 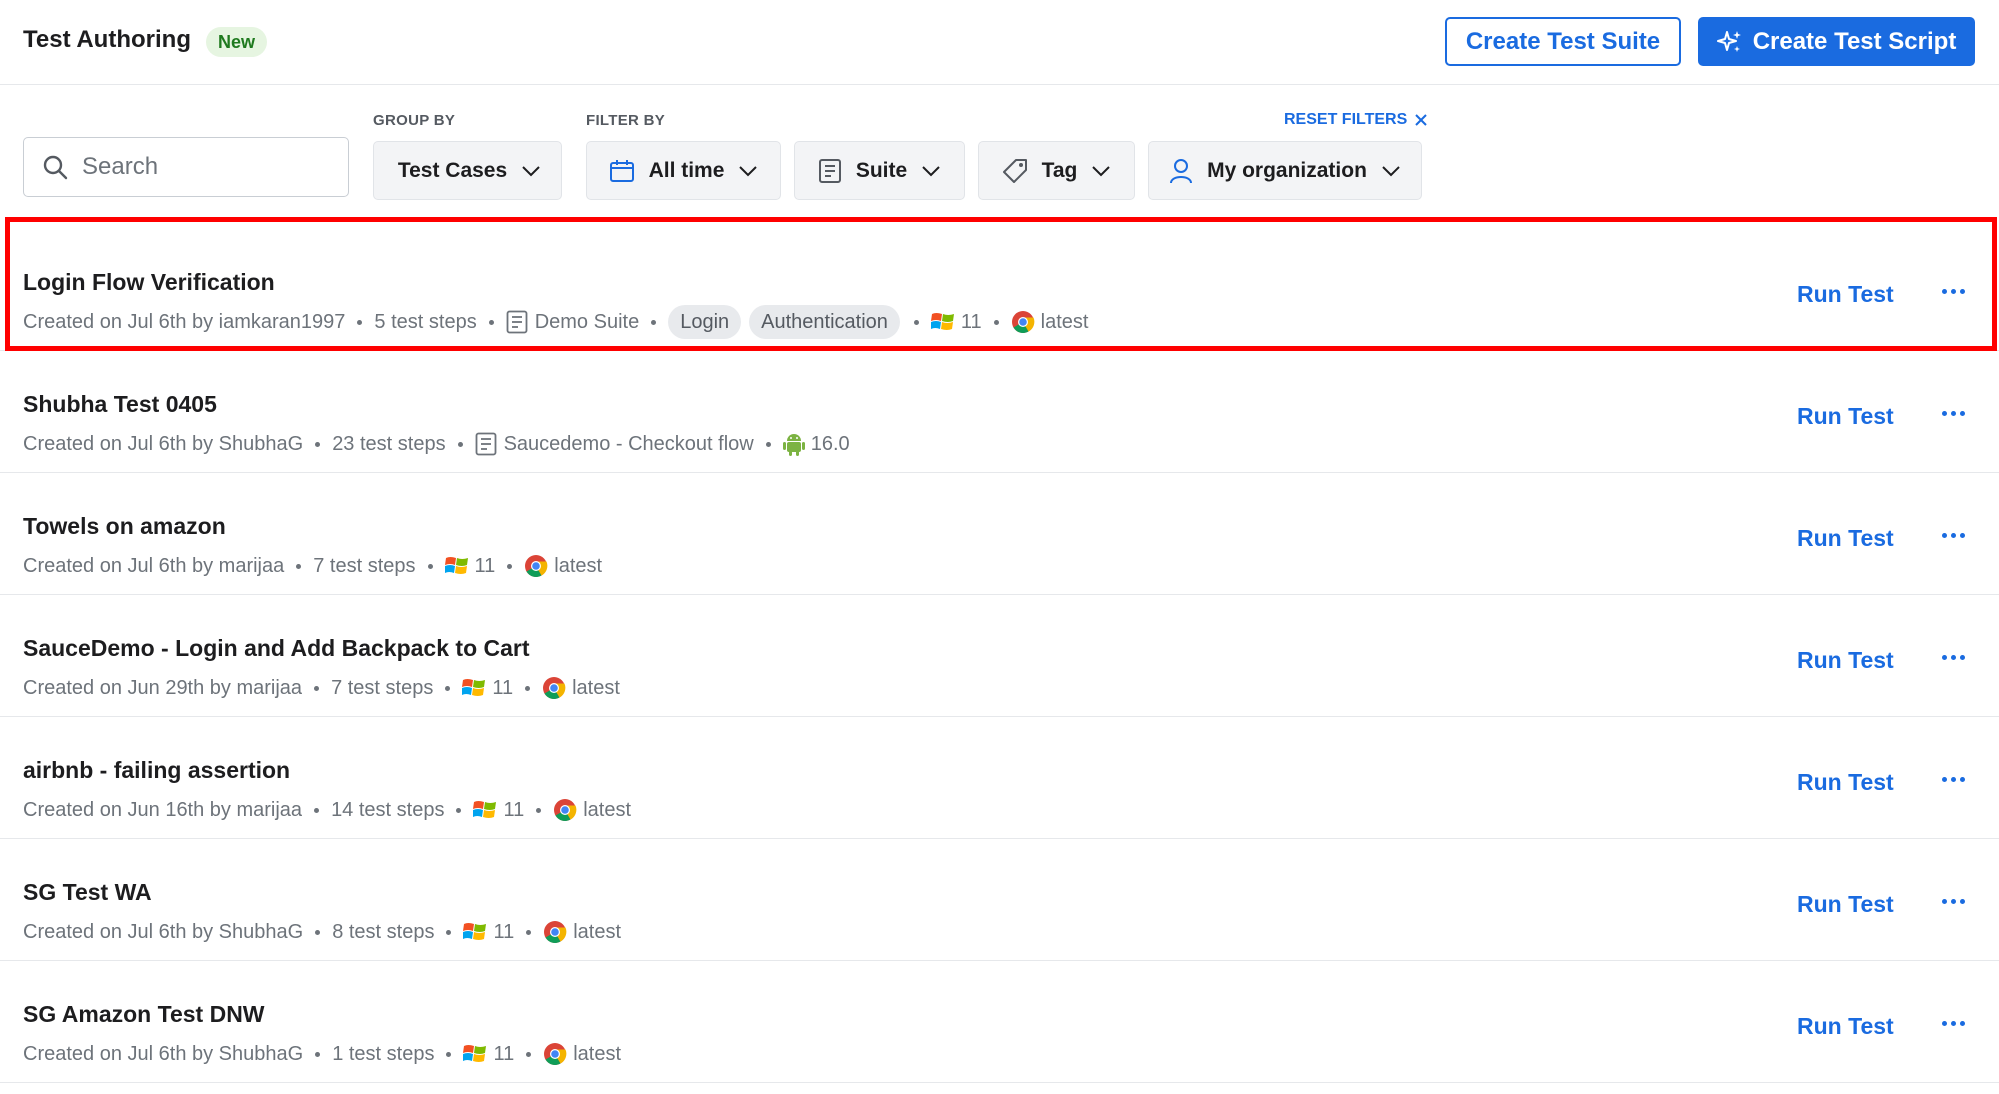 I want to click on test-title: airbnb - failing assertion, so click(x=156, y=770).